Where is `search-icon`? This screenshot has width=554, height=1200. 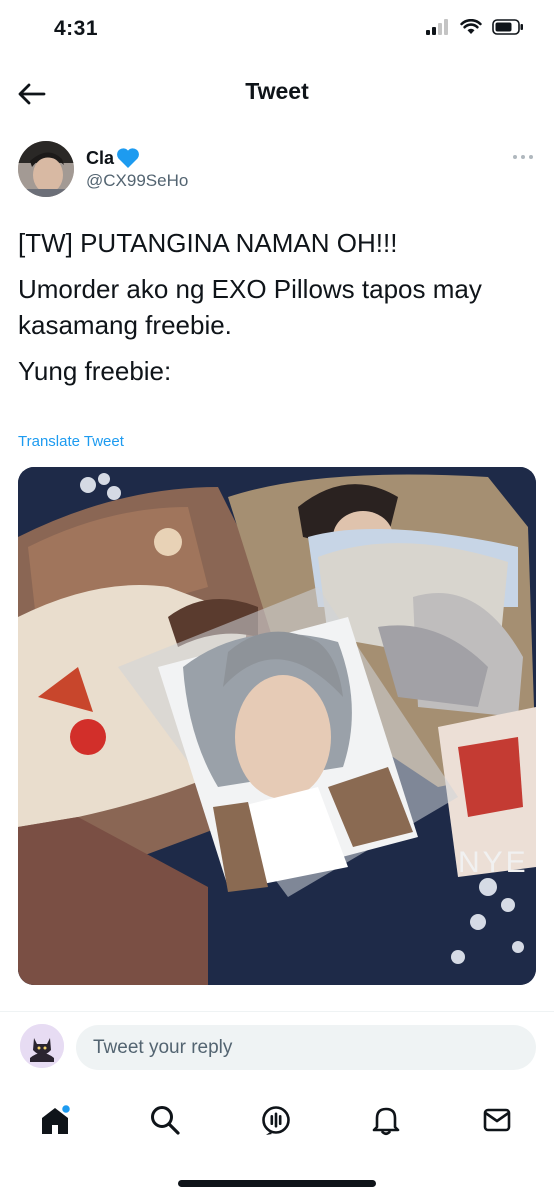
search-icon is located at coordinates (165, 1120).